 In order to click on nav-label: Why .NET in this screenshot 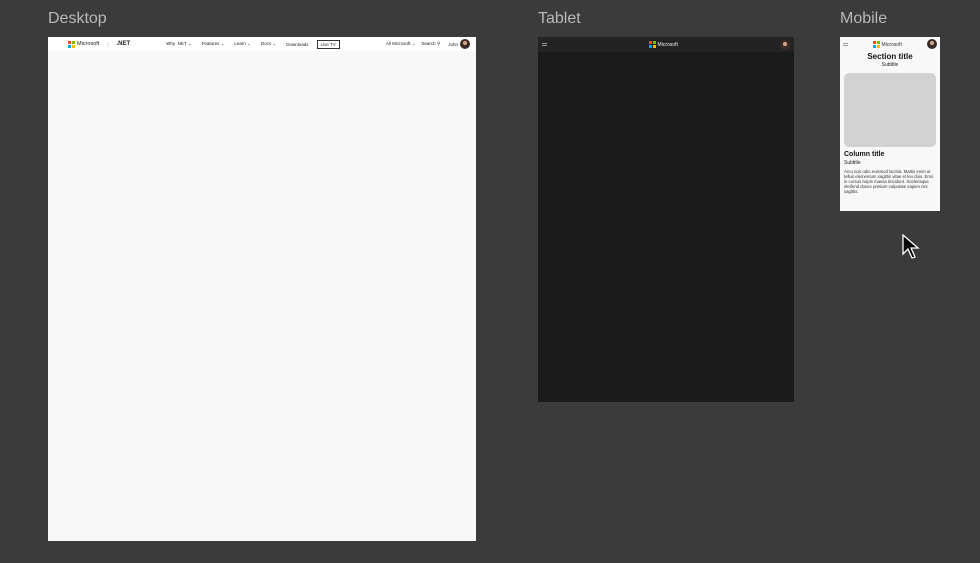, I will do `click(176, 43)`.